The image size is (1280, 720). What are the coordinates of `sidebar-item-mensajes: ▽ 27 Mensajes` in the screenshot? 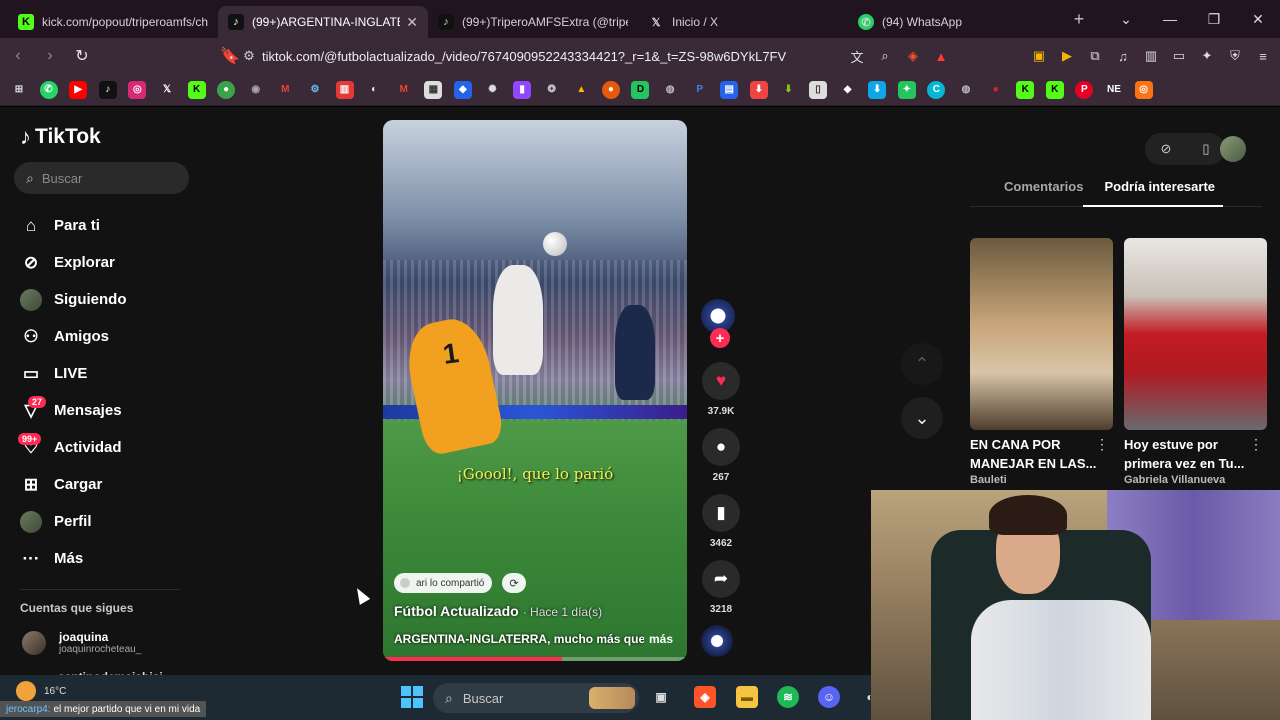 It's located at (110, 410).